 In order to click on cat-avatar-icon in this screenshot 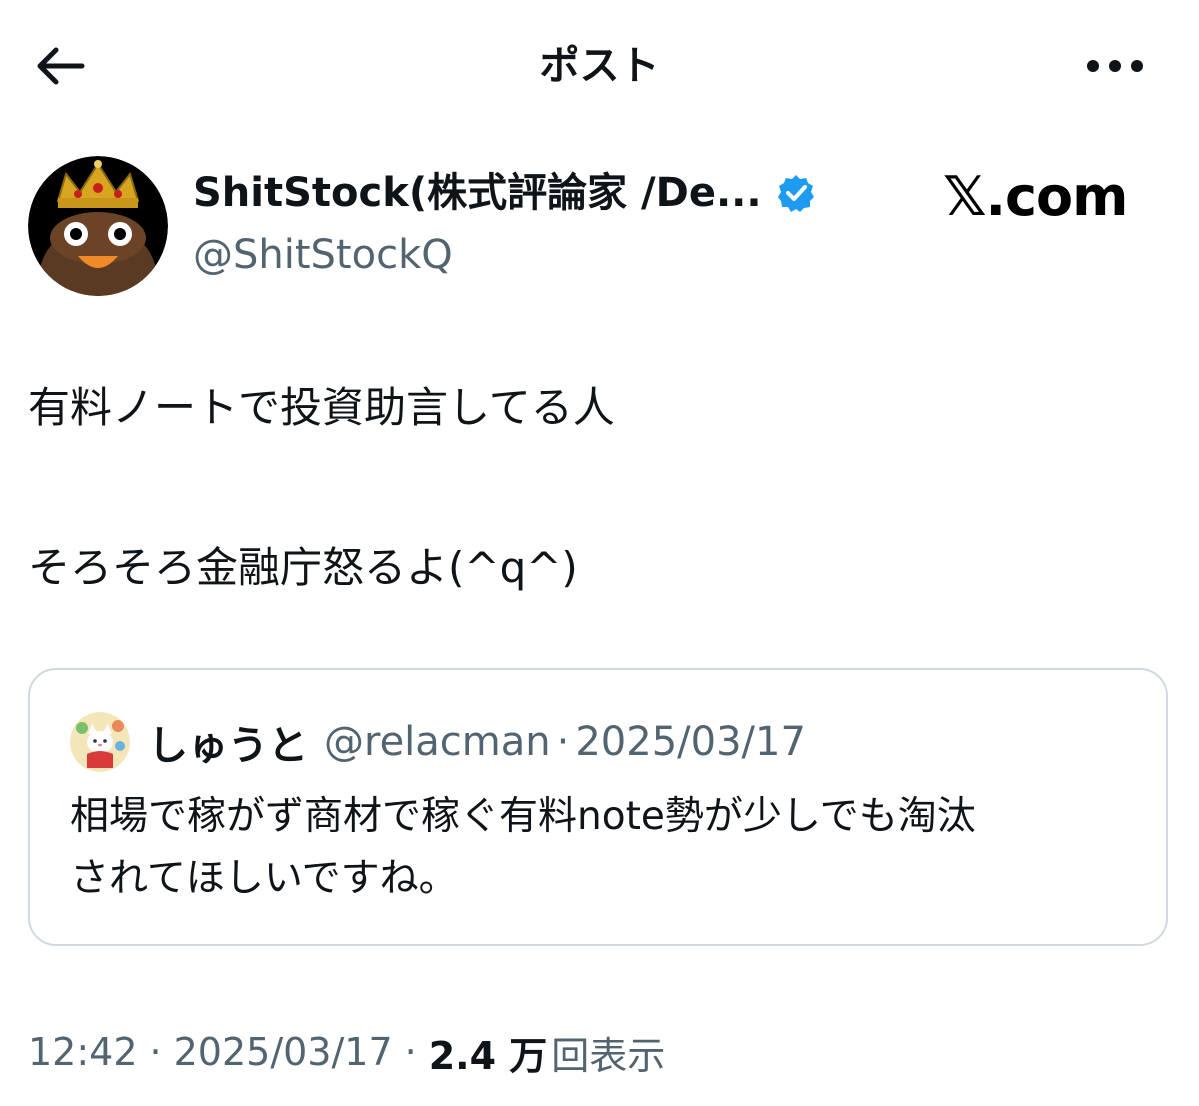, I will do `click(100, 742)`.